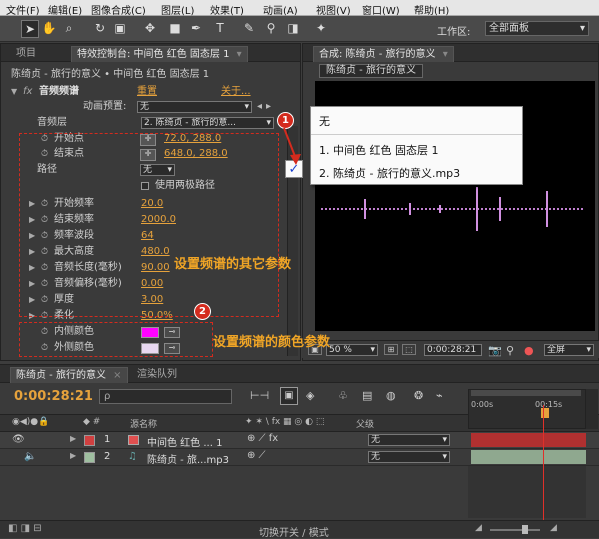 This screenshot has width=599, height=539. What do you see at coordinates (27, 92) in the screenshot?
I see `fx-icon: fx` at bounding box center [27, 92].